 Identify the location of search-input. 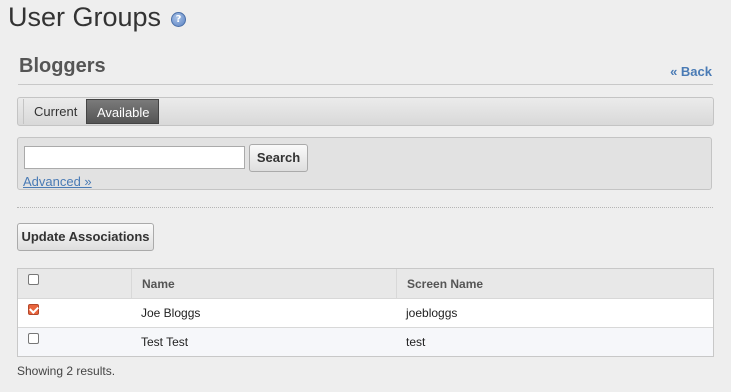
(134, 157).